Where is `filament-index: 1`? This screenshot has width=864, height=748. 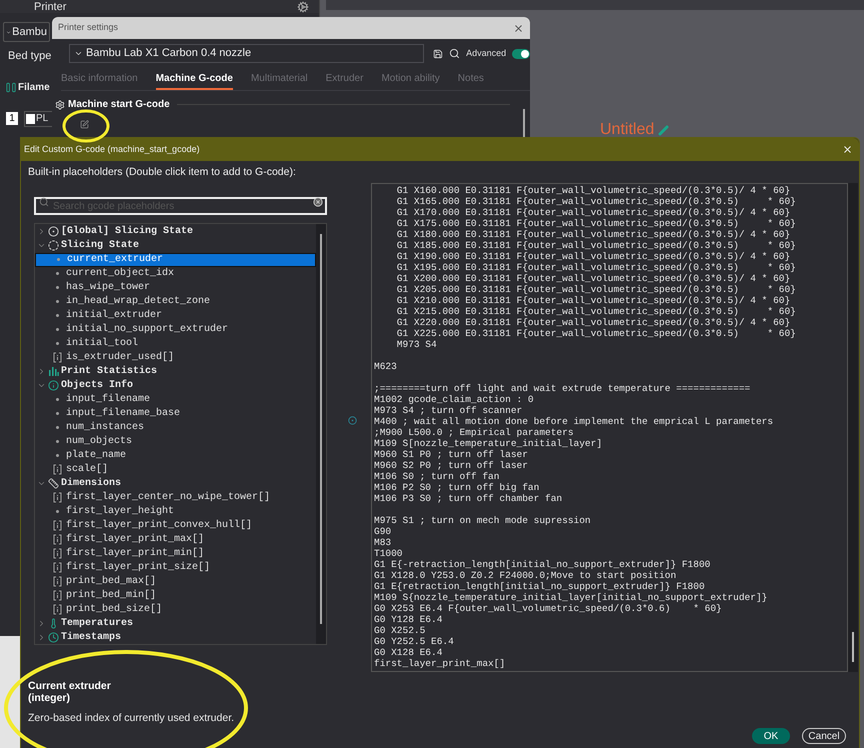 filament-index: 1 is located at coordinates (12, 118).